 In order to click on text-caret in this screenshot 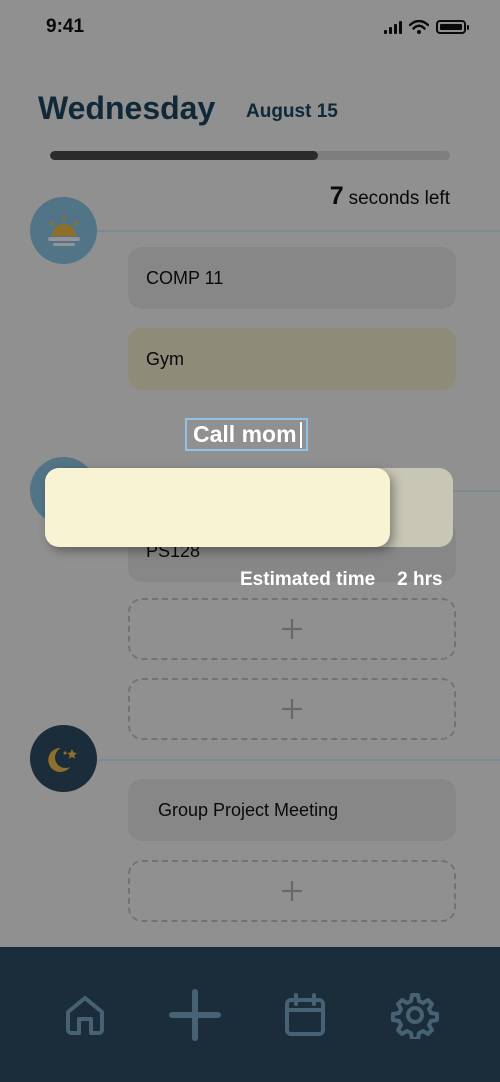, I will do `click(300, 434)`.